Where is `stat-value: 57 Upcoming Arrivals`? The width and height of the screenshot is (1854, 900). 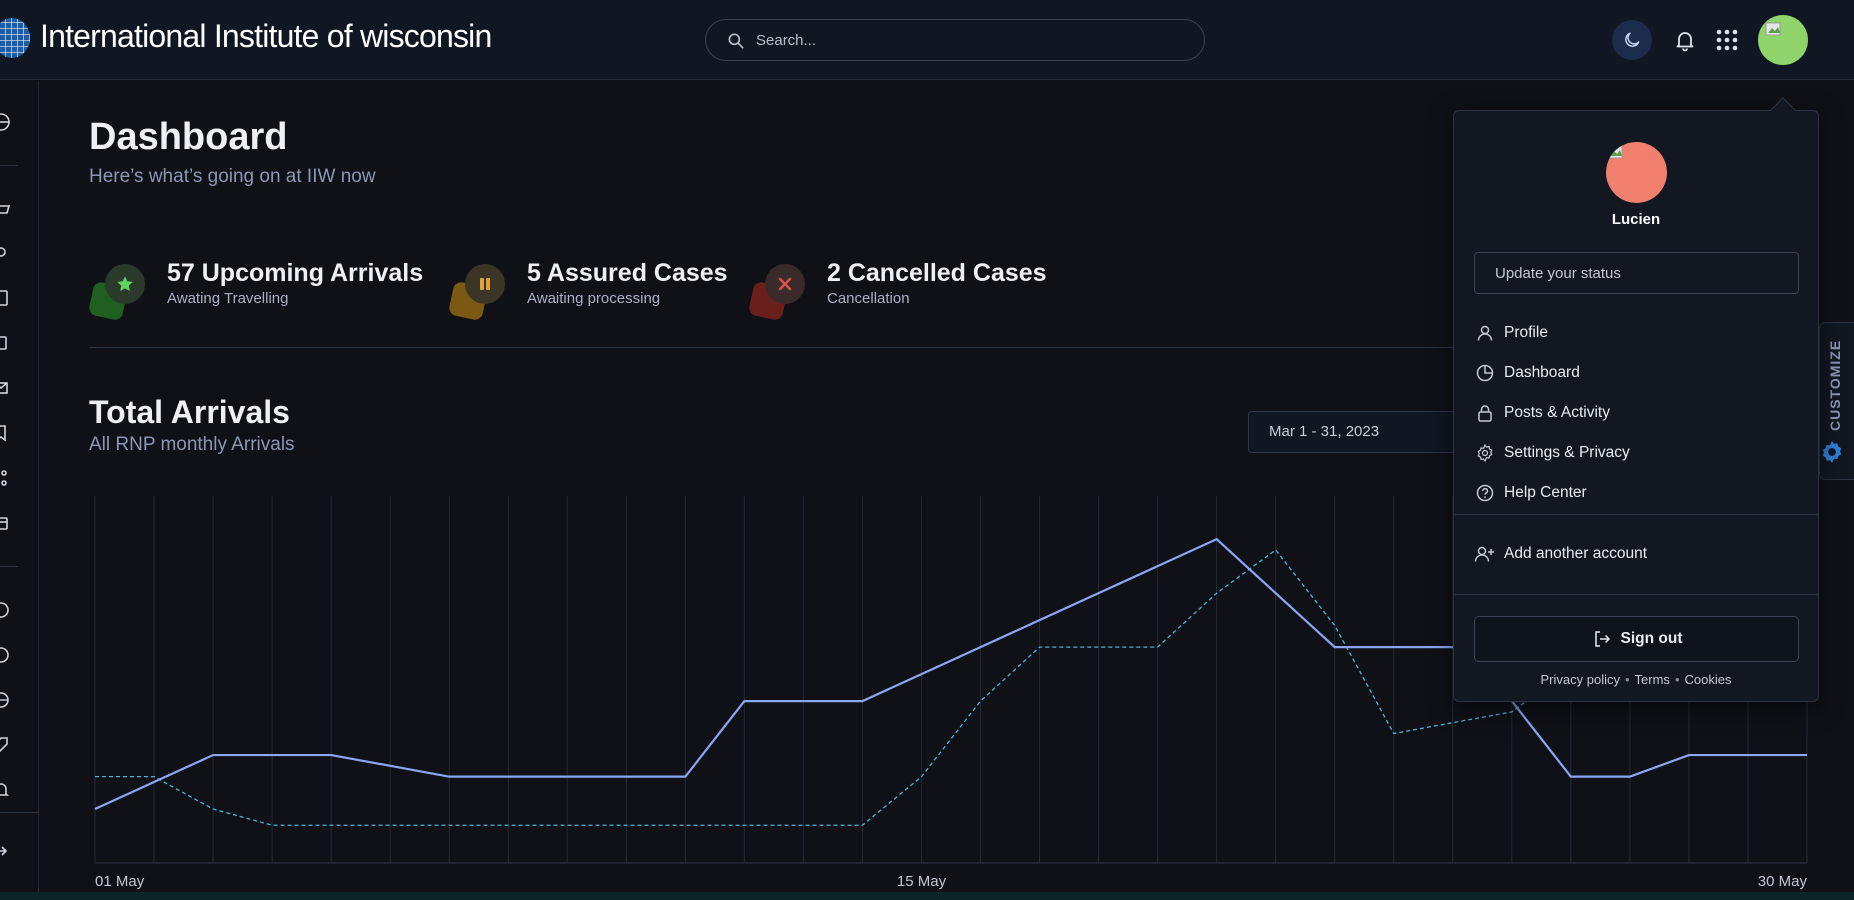 stat-value: 57 Upcoming Arrivals is located at coordinates (295, 273).